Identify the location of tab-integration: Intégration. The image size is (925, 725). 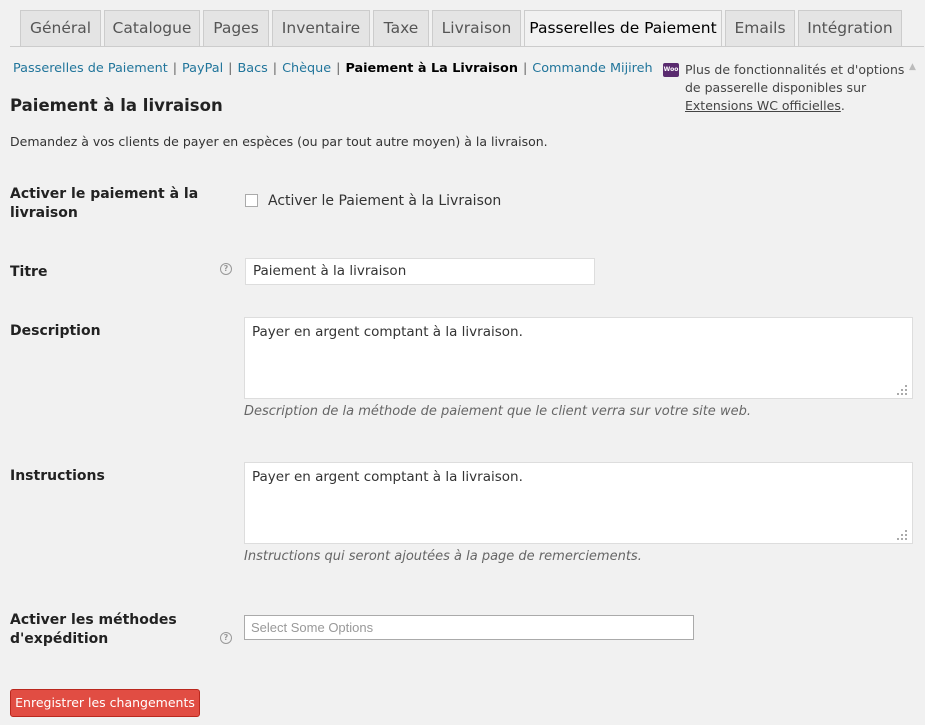
(850, 28).